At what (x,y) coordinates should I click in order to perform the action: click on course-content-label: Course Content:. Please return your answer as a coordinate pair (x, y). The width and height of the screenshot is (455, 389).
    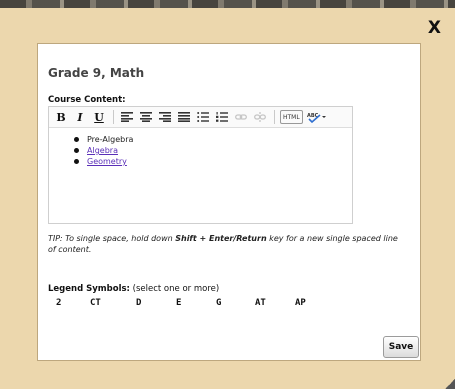
    Looking at the image, I should click on (87, 100).